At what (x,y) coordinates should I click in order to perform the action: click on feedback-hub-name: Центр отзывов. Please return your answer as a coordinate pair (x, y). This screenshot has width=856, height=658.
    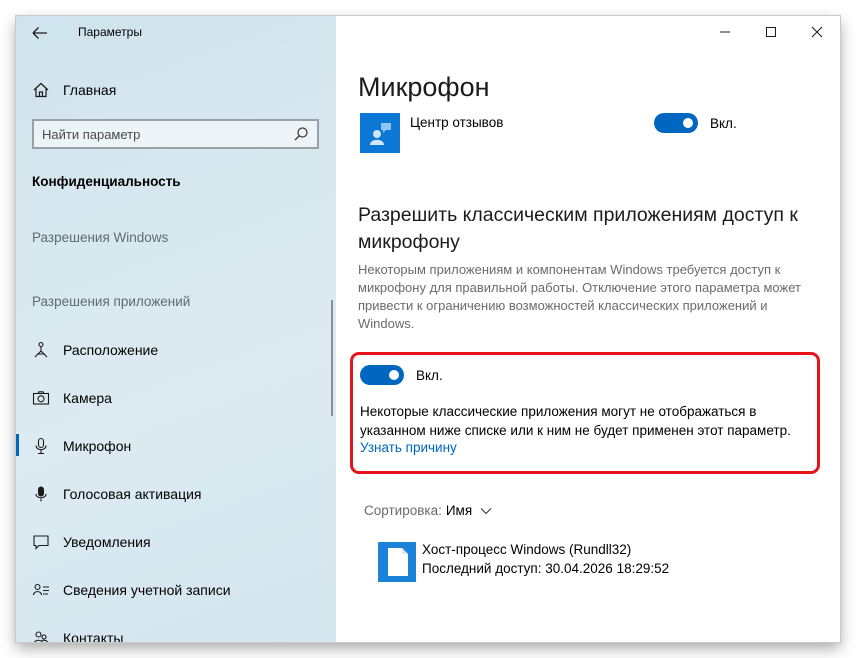
    Looking at the image, I should click on (457, 122).